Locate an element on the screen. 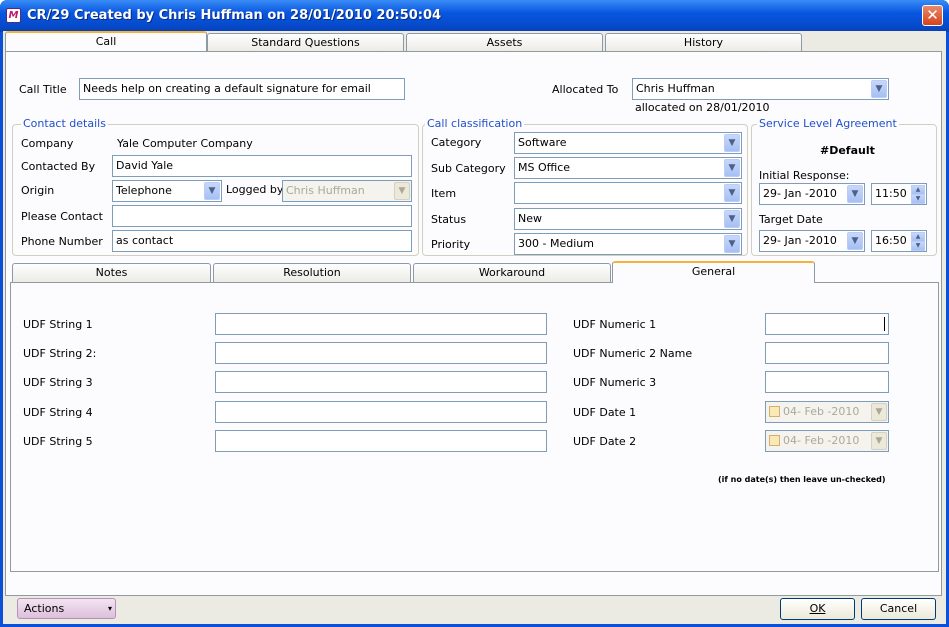  category-label: Category is located at coordinates (456, 142).